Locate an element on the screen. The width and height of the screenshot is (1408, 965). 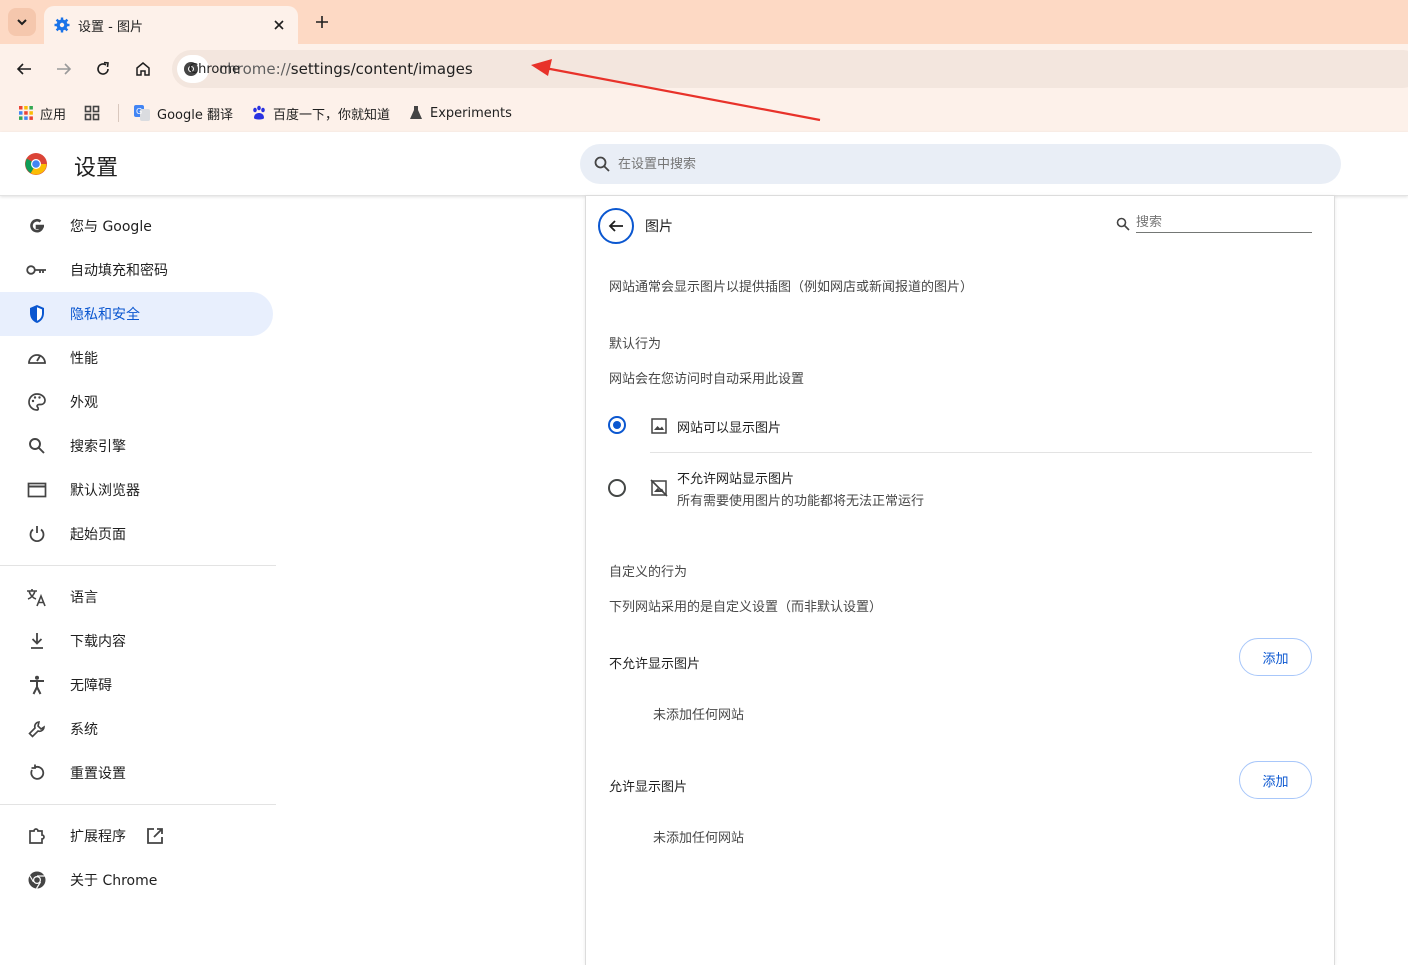
bookmark-baidu: 百度一下，你就知道 is located at coordinates (320, 113).